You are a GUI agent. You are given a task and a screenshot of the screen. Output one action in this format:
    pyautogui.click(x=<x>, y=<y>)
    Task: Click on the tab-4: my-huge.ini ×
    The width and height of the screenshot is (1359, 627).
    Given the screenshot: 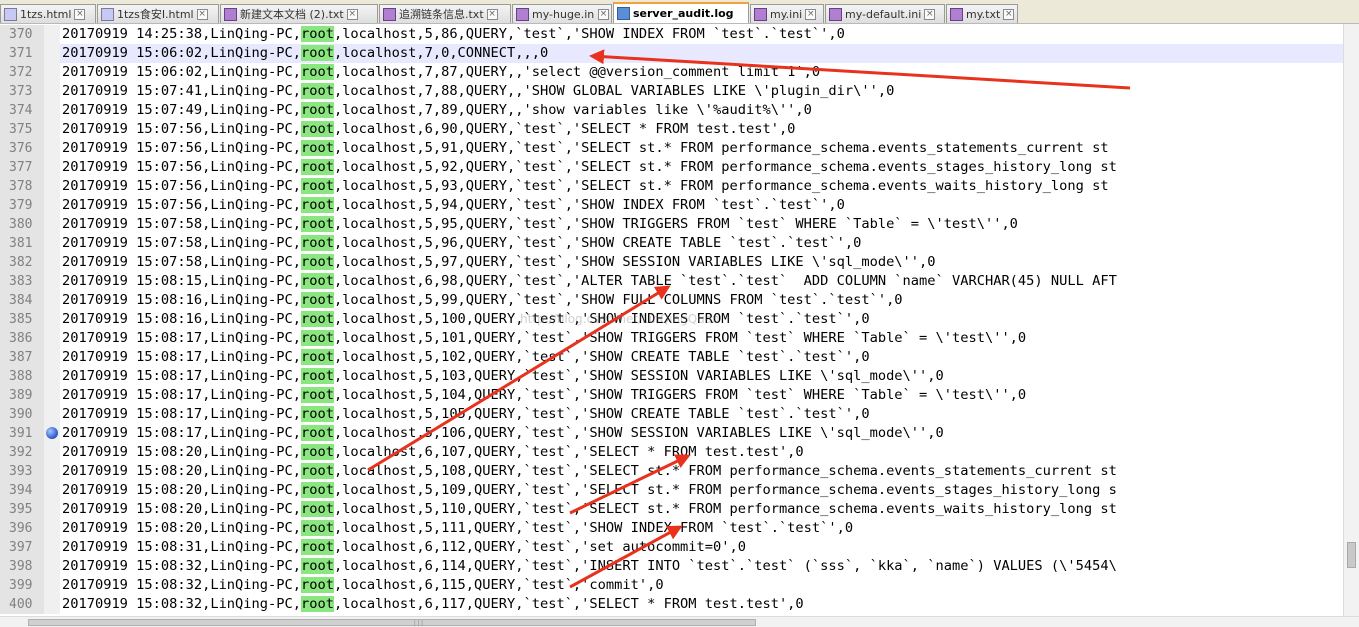 What is the action you would take?
    pyautogui.click(x=562, y=13)
    